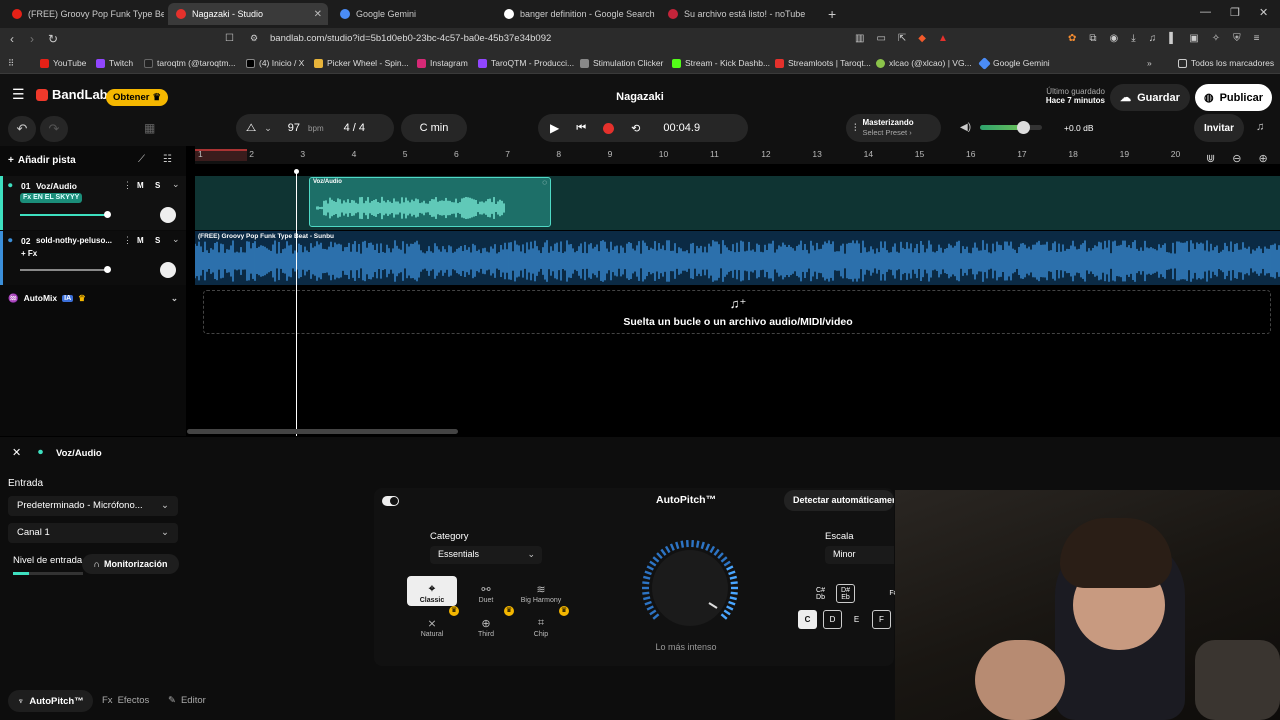 The image size is (1280, 720). I want to click on time-signature: 4 / 4, so click(354, 128).